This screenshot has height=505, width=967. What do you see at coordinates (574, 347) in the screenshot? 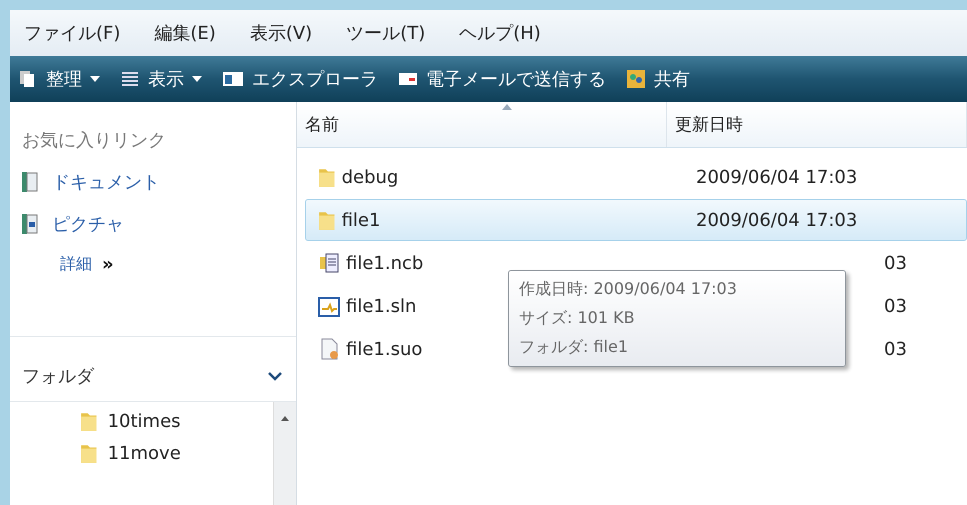
I see `tooltip-text: フォルダ: file1` at bounding box center [574, 347].